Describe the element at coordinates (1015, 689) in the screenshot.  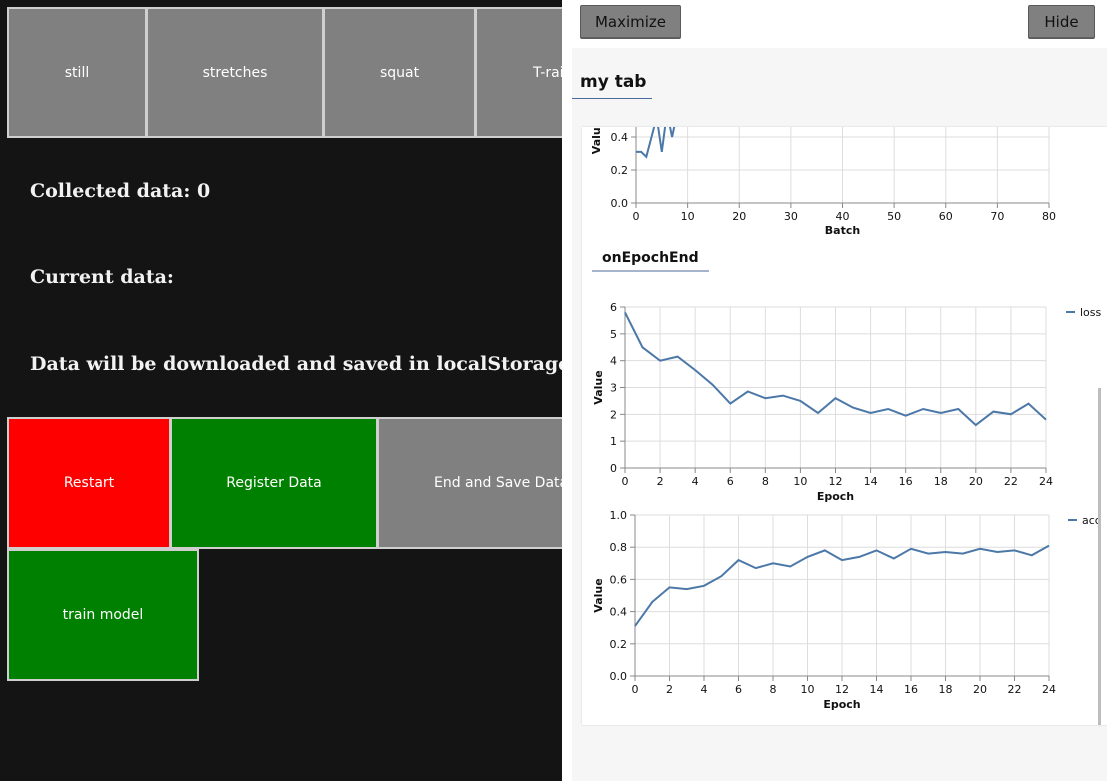
I see `acc-x-tick-label: 22` at that location.